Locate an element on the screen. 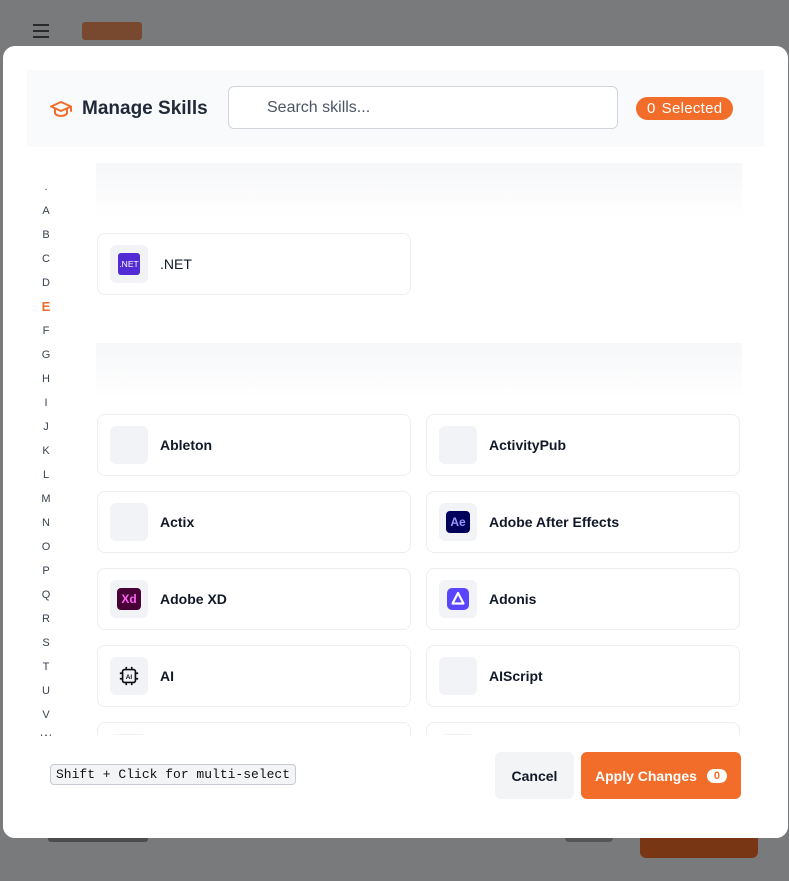  skill-label: Adobe After Effects is located at coordinates (554, 522).